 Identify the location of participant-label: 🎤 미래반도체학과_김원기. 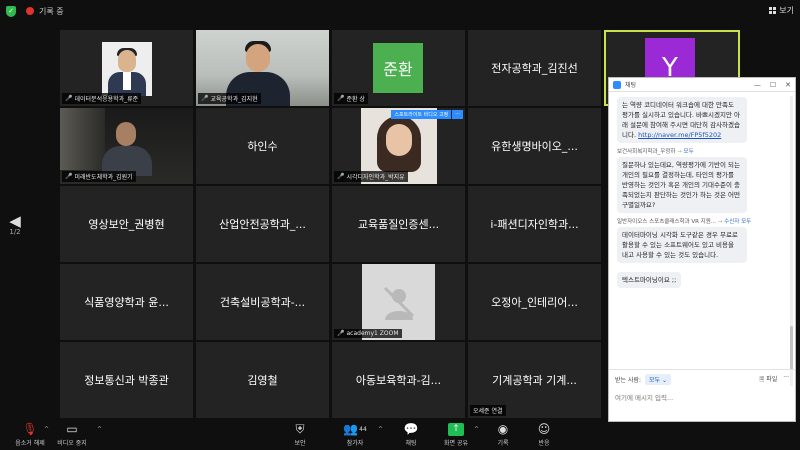
(99, 176).